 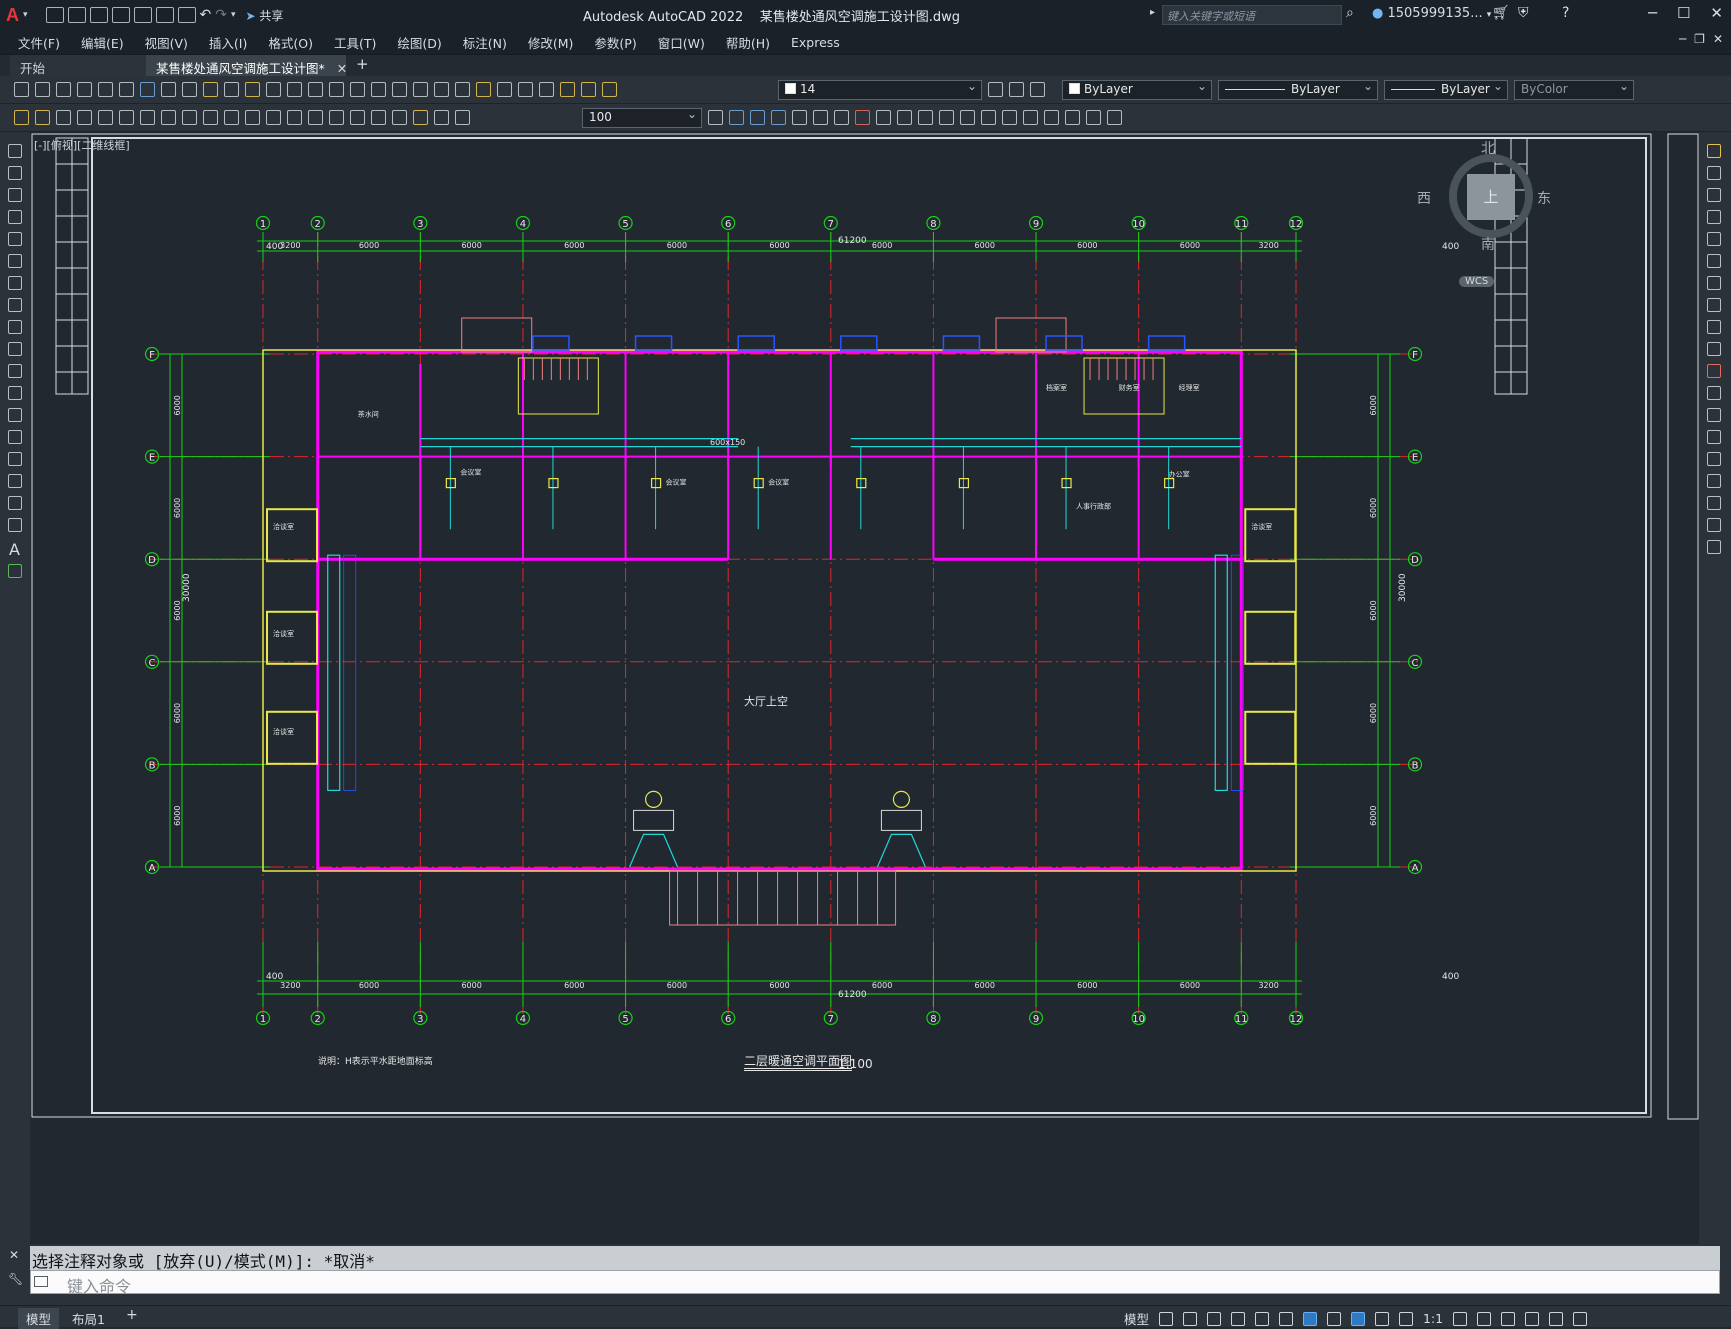 What do you see at coordinates (1166, 1318) in the screenshot?
I see `grid-icon` at bounding box center [1166, 1318].